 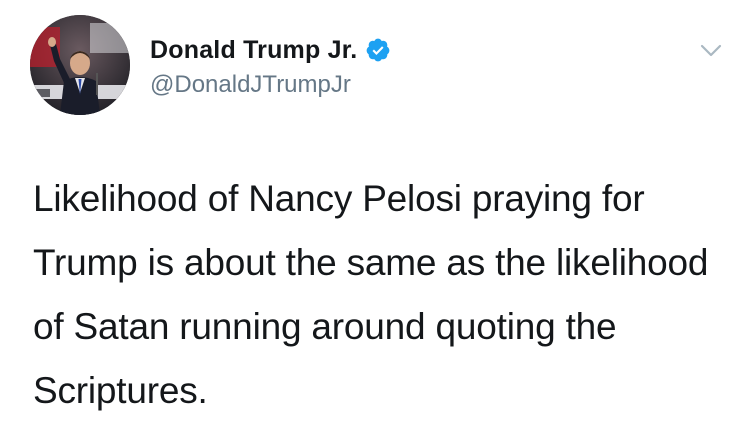 I want to click on user-handle: @DonaldJTrumpJr, so click(x=390, y=85).